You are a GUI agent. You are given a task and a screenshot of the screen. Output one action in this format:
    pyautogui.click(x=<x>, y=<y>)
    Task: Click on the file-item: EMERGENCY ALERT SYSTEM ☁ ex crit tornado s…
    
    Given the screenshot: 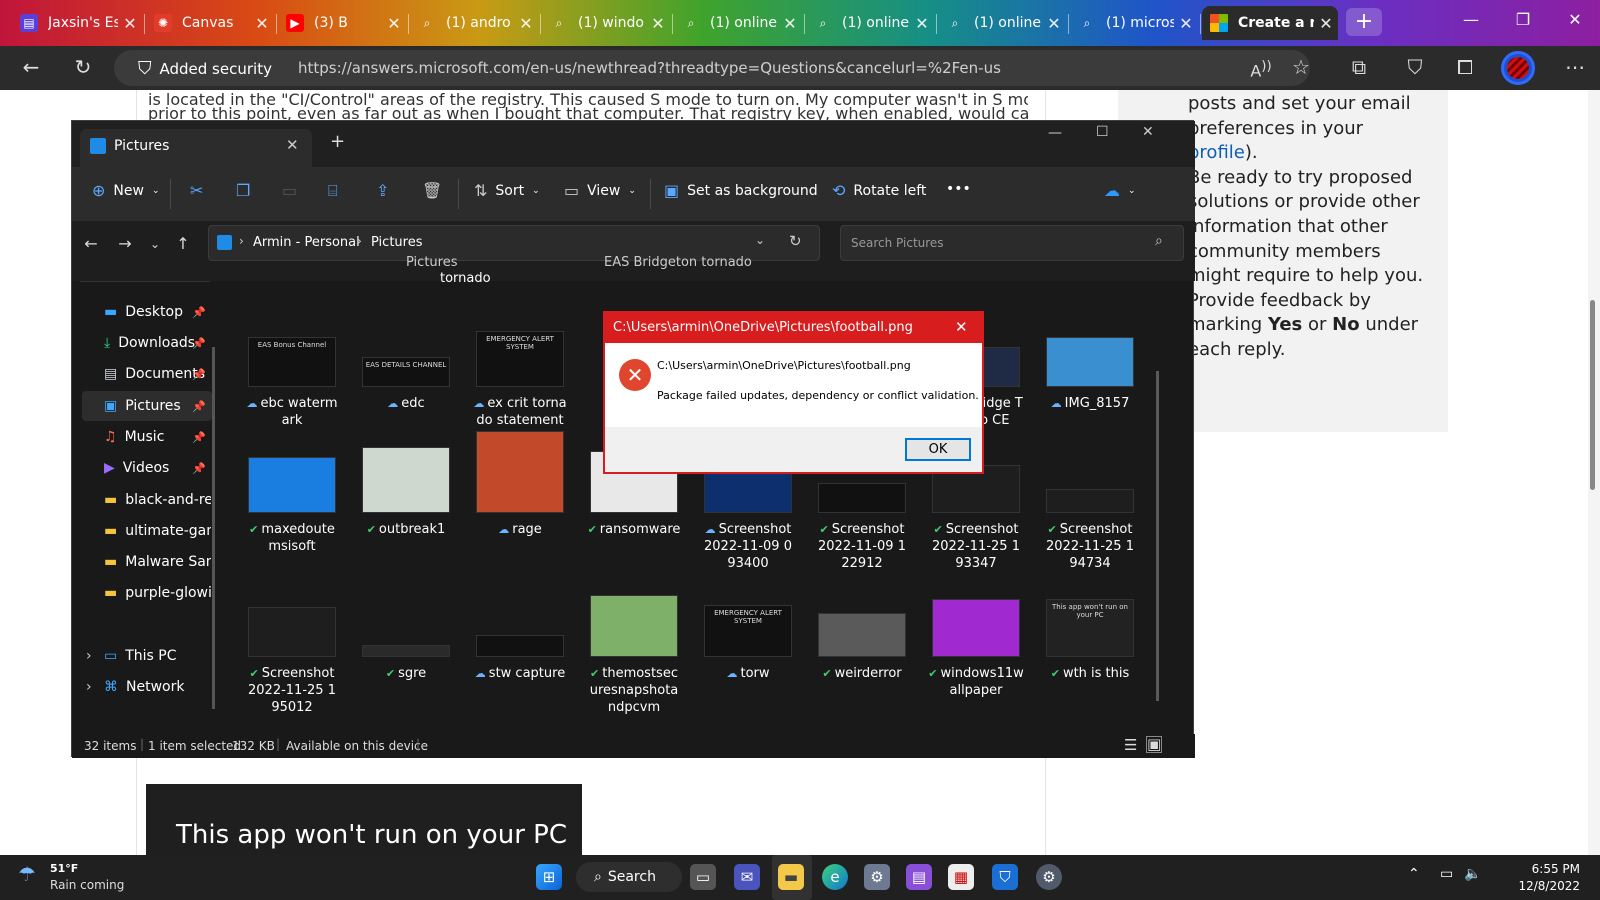 What is the action you would take?
    pyautogui.click(x=520, y=380)
    